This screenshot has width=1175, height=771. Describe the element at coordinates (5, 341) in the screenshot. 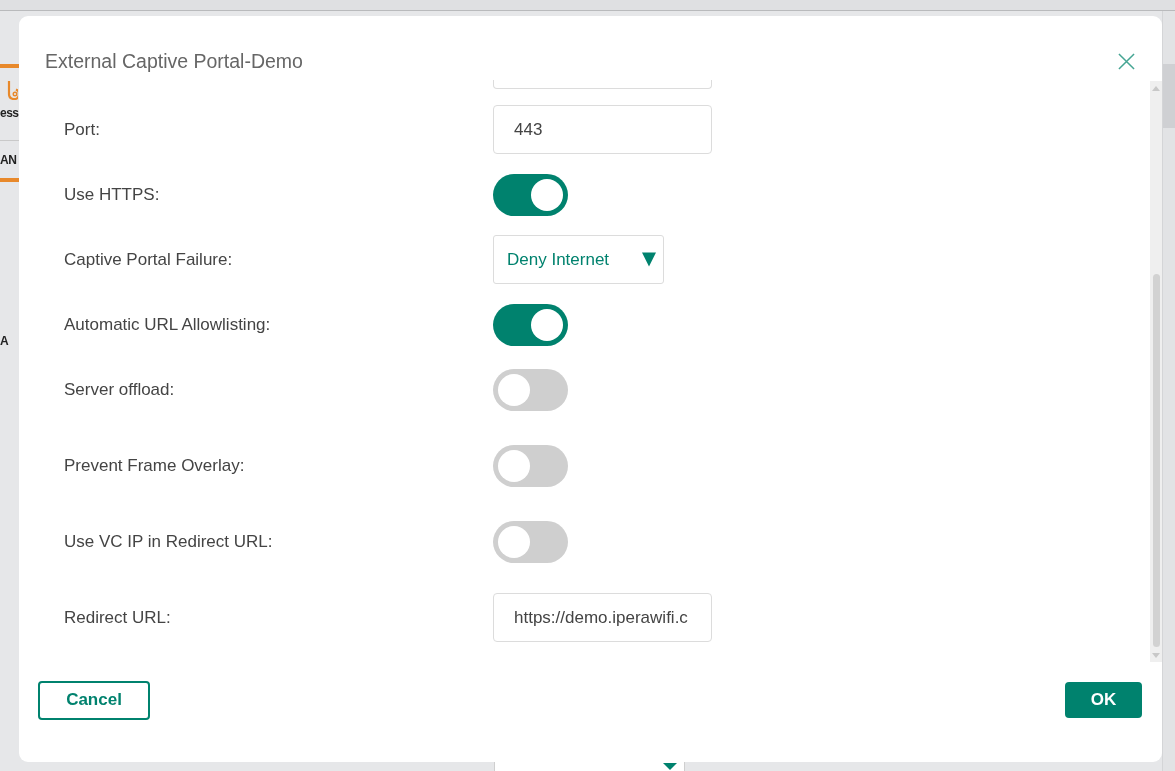

I see `sidebar-text: A` at that location.